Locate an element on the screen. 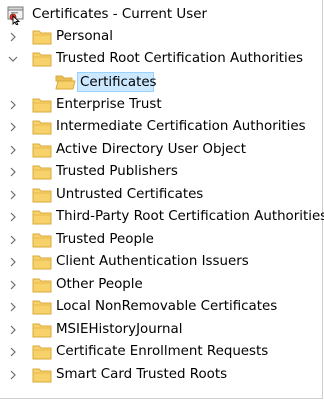 The width and height of the screenshot is (324, 400). tree-item-label: Trusted Publishers is located at coordinates (117, 171).